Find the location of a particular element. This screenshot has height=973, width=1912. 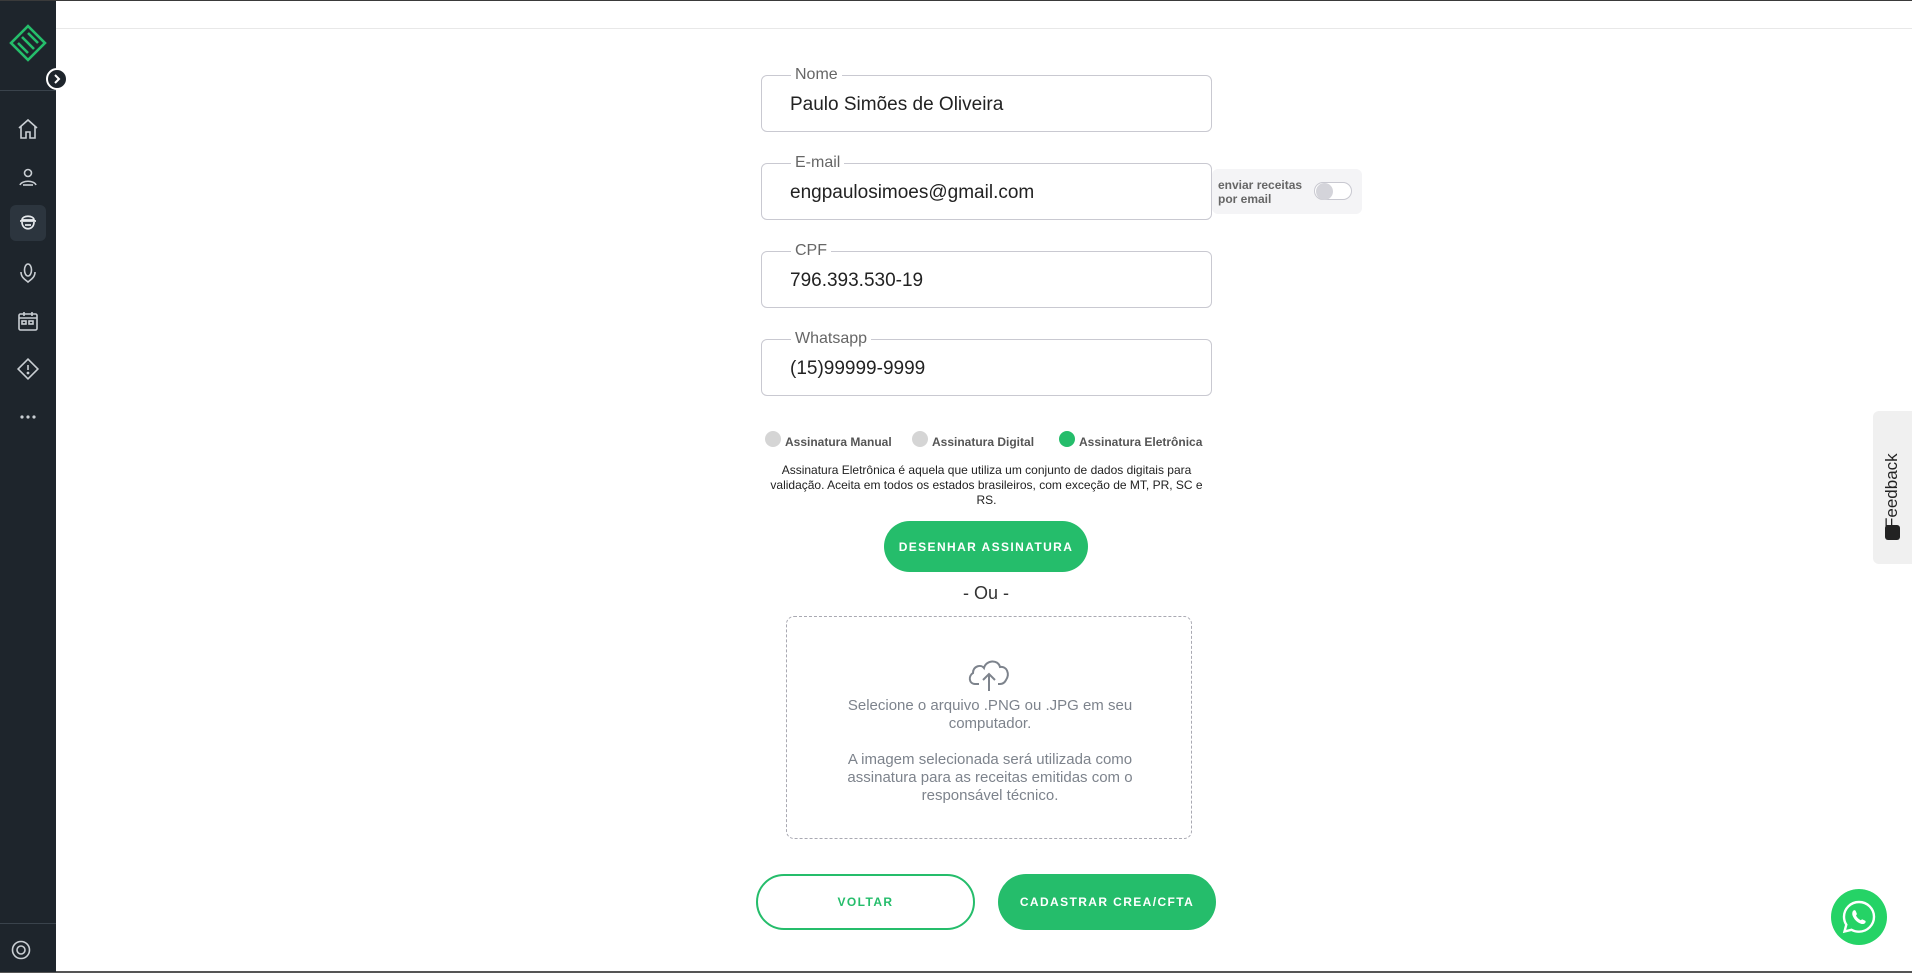

radio-label: Assinatura Digital is located at coordinates (983, 442).